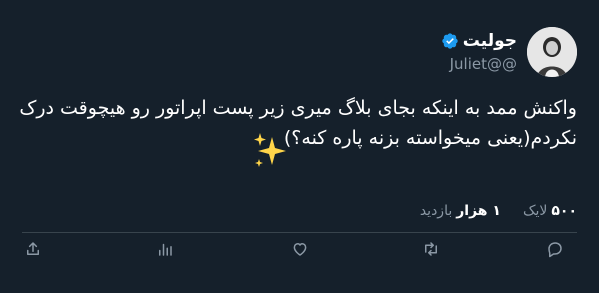 This screenshot has height=293, width=599. I want to click on views-count: ۱ هزار, so click(478, 211).